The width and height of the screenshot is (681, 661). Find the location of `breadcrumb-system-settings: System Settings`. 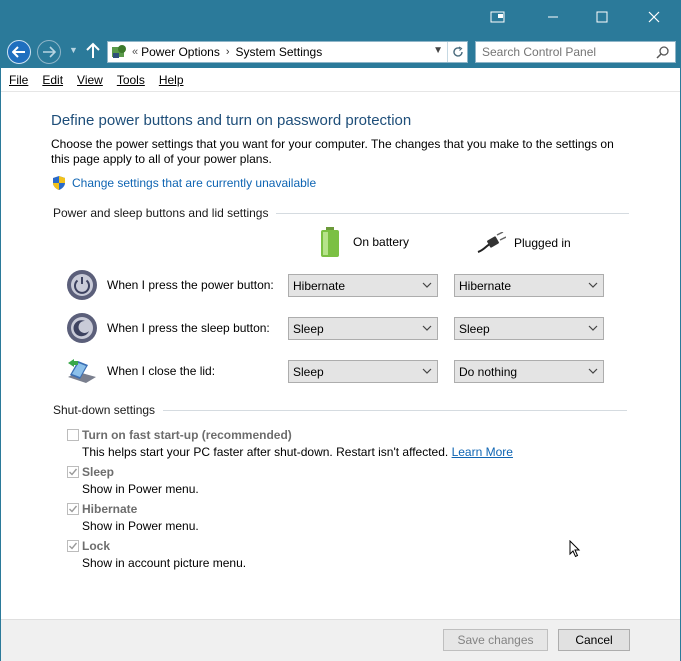

breadcrumb-system-settings: System Settings is located at coordinates (279, 52).